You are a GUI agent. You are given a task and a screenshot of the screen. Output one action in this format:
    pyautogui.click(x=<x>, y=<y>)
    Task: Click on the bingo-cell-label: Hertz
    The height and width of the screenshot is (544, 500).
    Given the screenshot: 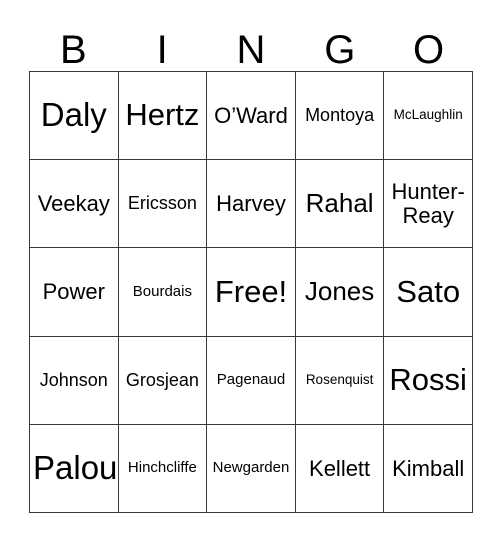 What is the action you would take?
    pyautogui.click(x=162, y=115)
    